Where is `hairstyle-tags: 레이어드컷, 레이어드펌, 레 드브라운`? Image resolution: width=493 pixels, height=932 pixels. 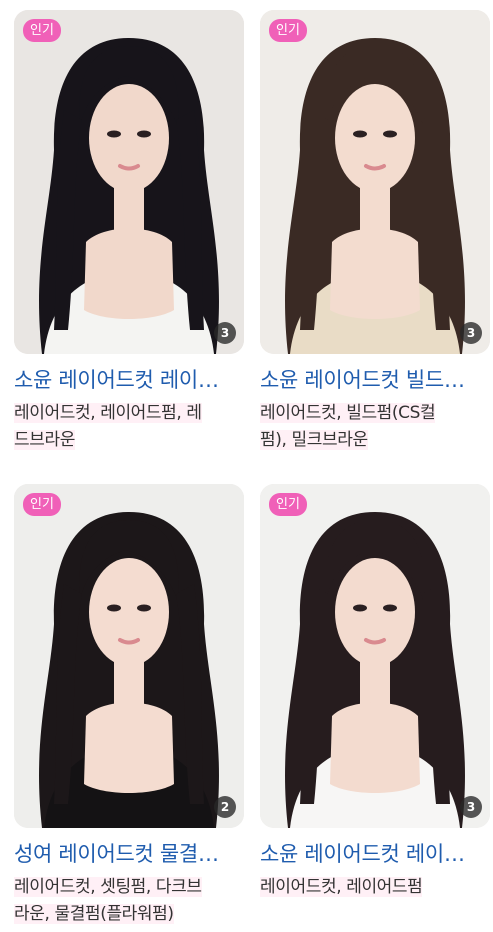 hairstyle-tags: 레이어드컷, 레이어드펌, 레 드브라운 is located at coordinates (127, 427).